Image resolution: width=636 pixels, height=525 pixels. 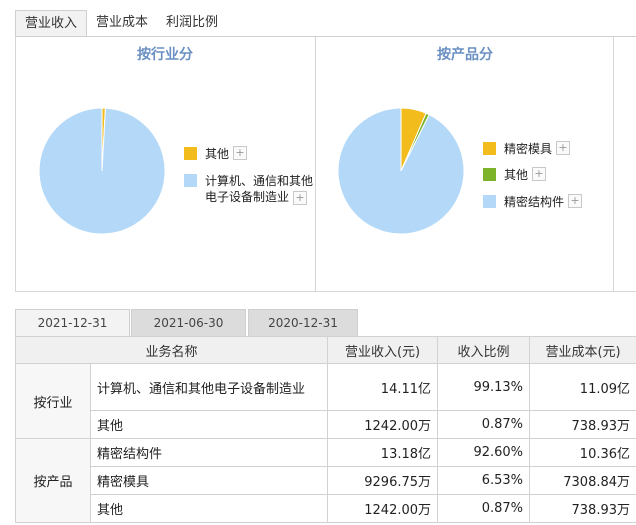 I want to click on chart-title-product: 按产品分, so click(x=465, y=55).